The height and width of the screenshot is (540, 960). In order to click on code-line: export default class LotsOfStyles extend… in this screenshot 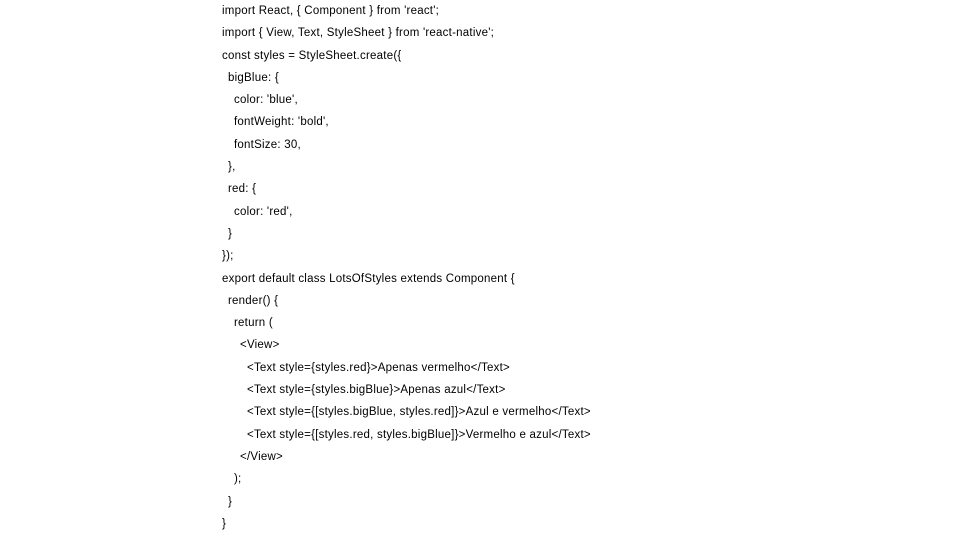, I will do `click(368, 278)`.